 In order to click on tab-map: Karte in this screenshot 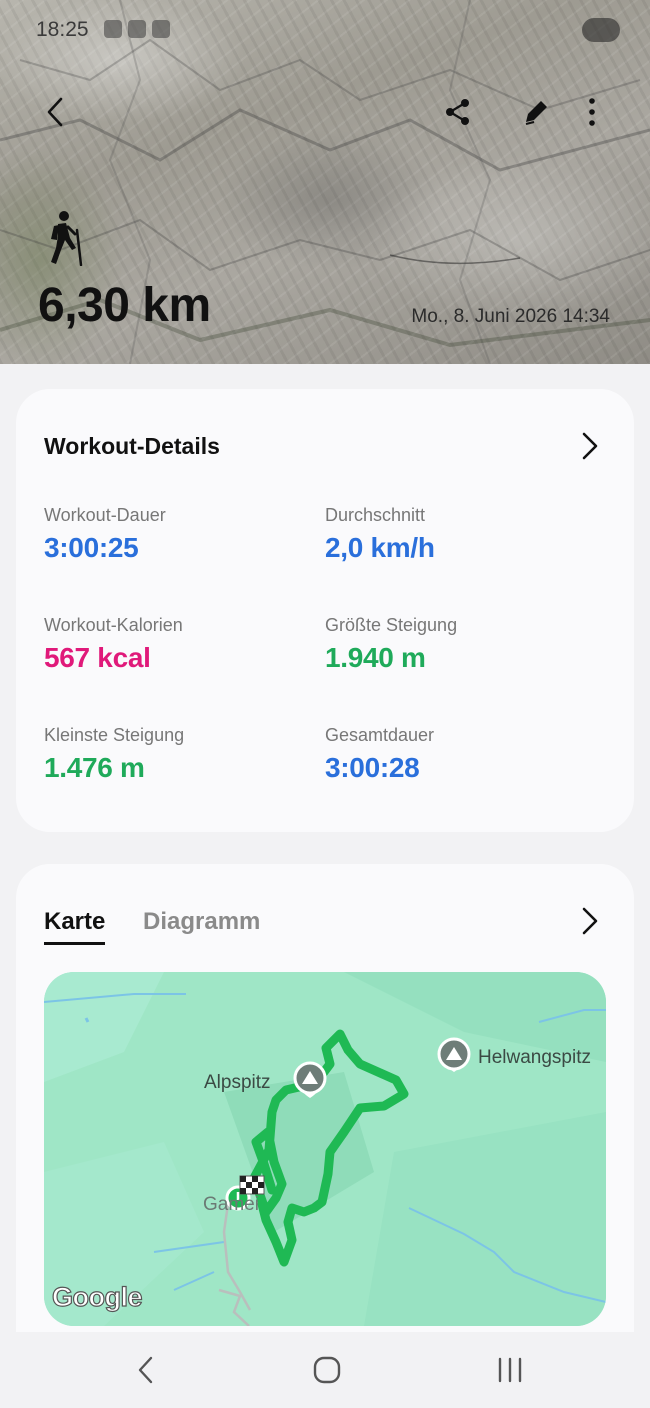, I will do `click(75, 926)`.